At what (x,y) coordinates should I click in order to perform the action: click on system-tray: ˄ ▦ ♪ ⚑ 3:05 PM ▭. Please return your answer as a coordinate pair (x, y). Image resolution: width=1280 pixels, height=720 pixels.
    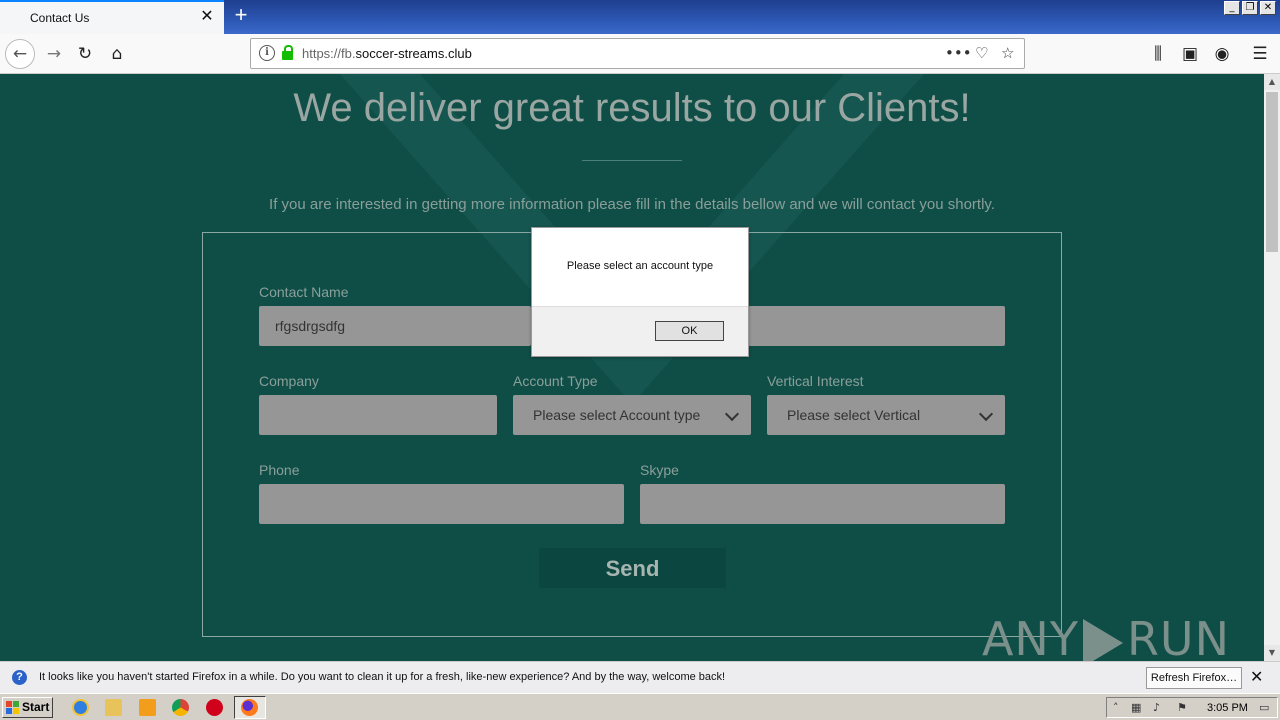
    Looking at the image, I should click on (1192, 707).